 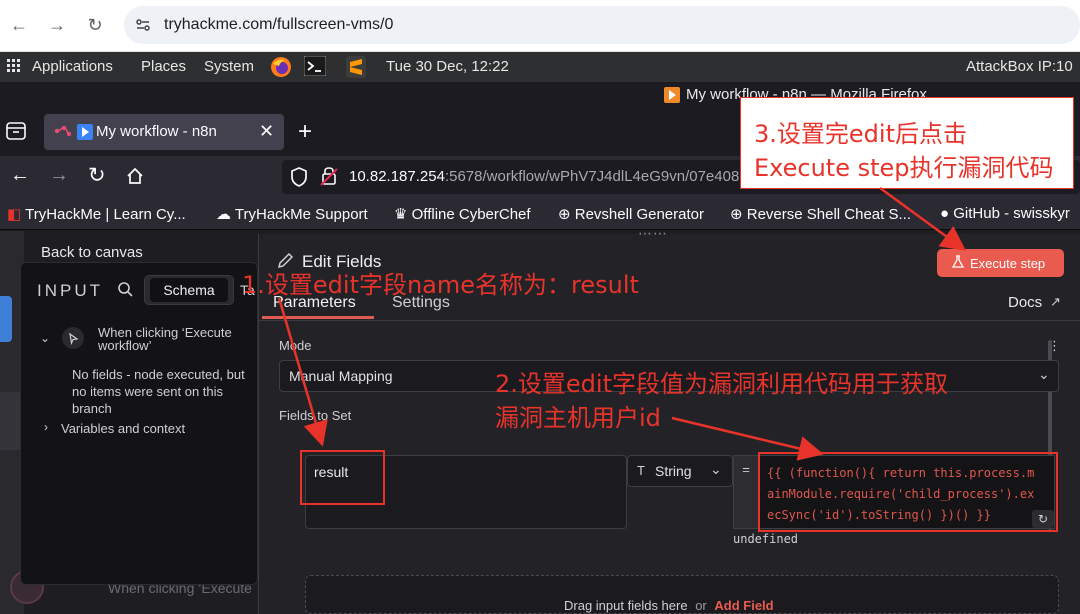 I want to click on tab-overview-icon, so click(x=16, y=131).